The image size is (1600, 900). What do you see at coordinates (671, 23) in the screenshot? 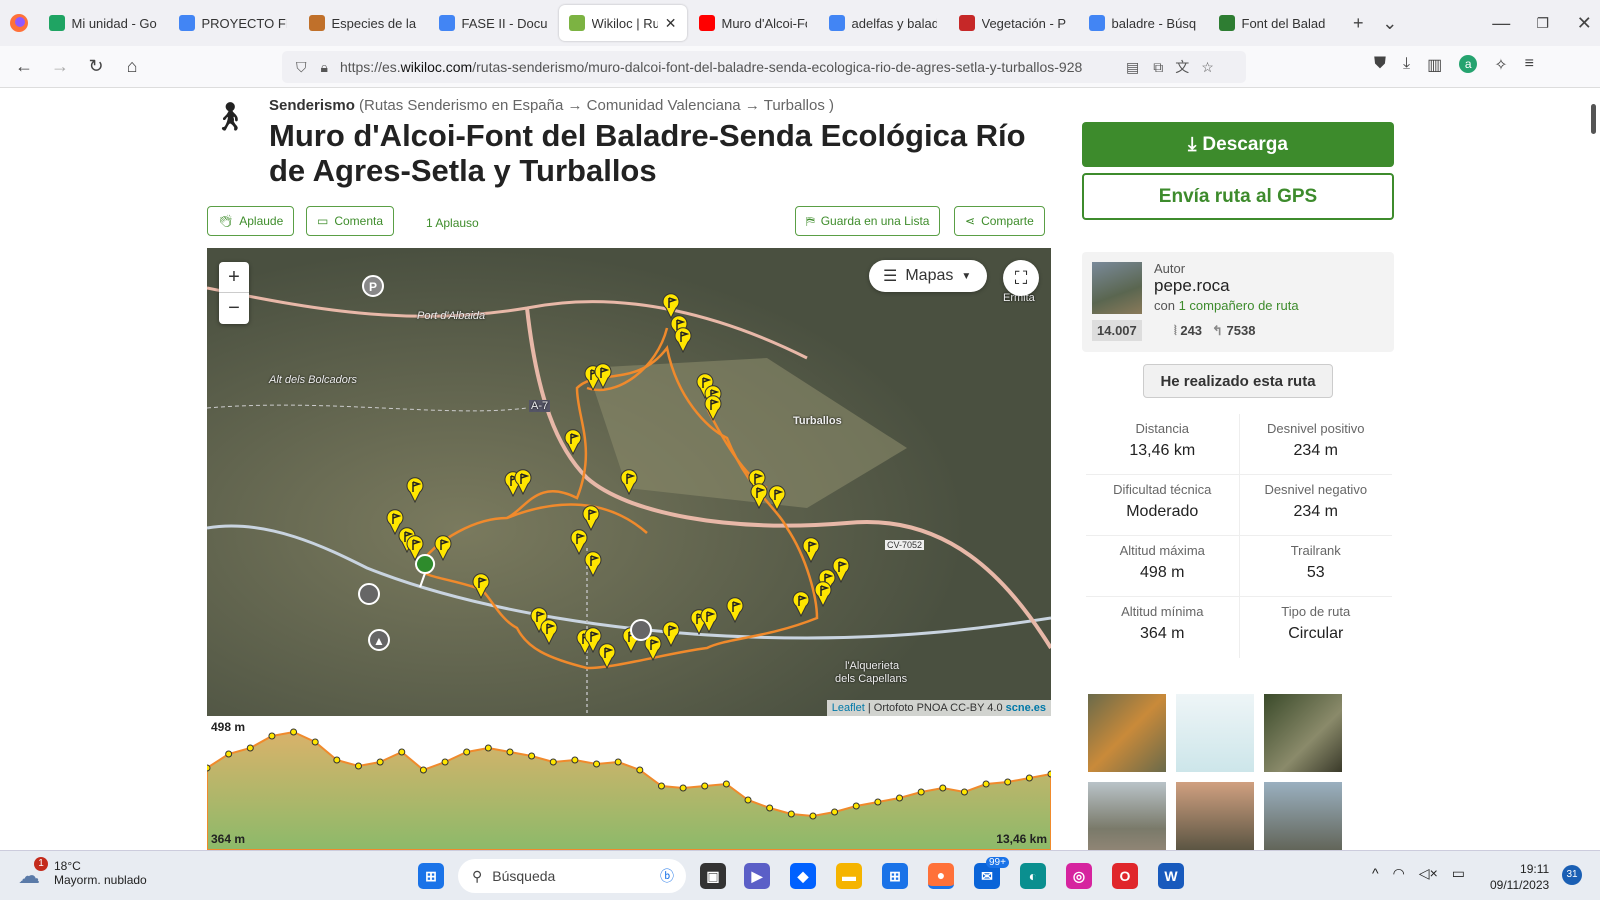
I see `tab-close-icon: ✕` at bounding box center [671, 23].